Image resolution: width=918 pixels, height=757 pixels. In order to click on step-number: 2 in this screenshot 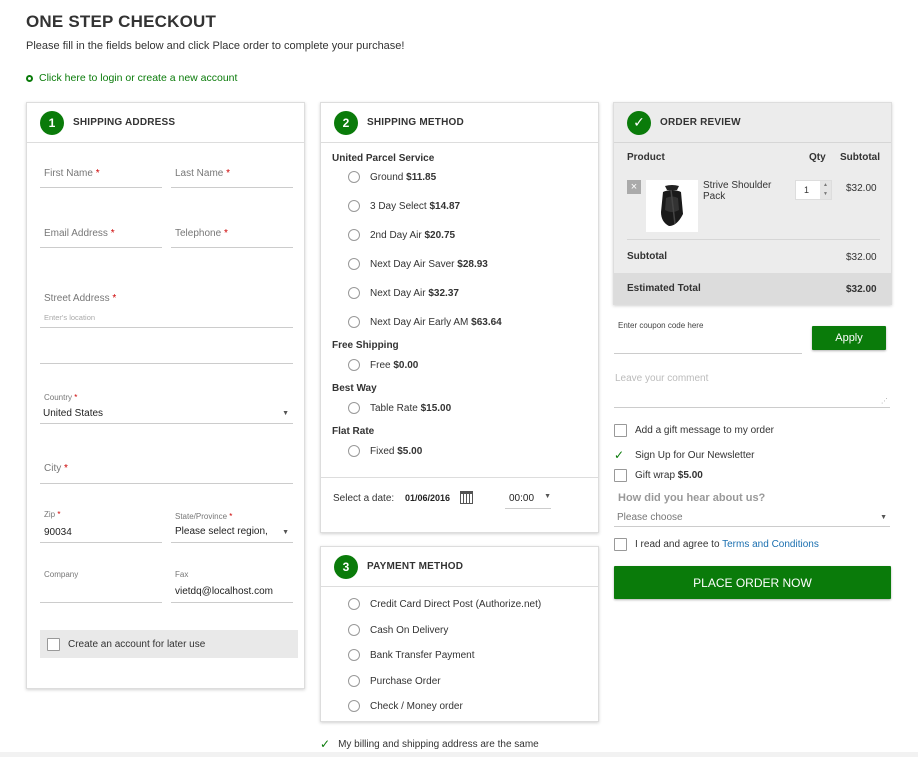, I will do `click(346, 122)`.